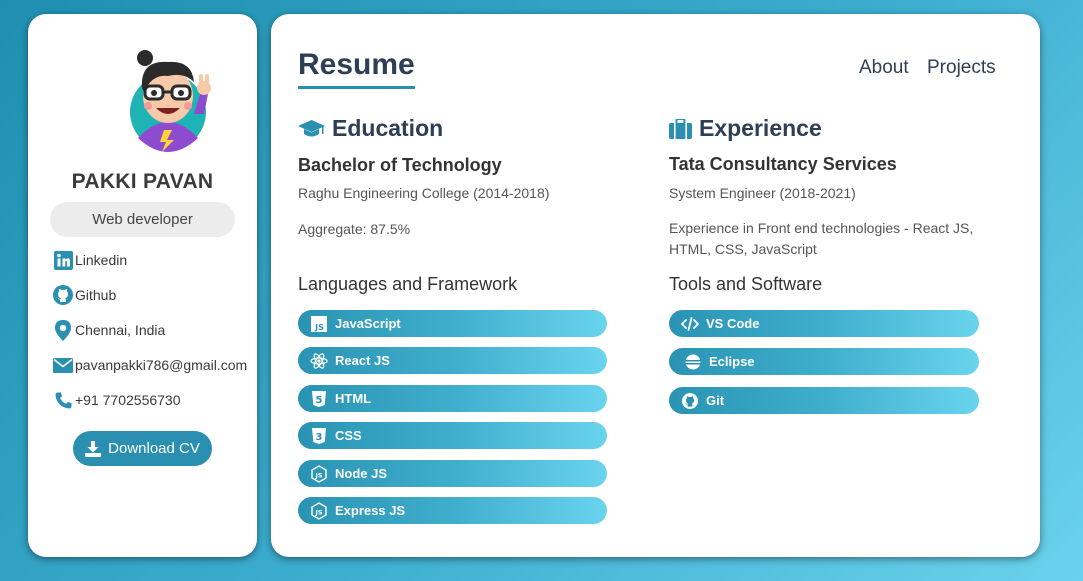 Image resolution: width=1083 pixels, height=581 pixels. I want to click on svg-text: 5, so click(319, 400).